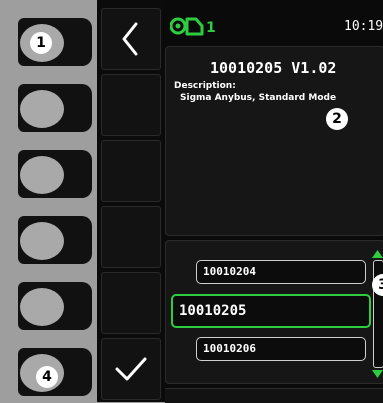 The width and height of the screenshot is (383, 403). What do you see at coordinates (281, 349) in the screenshot?
I see `list-item: 10010206` at bounding box center [281, 349].